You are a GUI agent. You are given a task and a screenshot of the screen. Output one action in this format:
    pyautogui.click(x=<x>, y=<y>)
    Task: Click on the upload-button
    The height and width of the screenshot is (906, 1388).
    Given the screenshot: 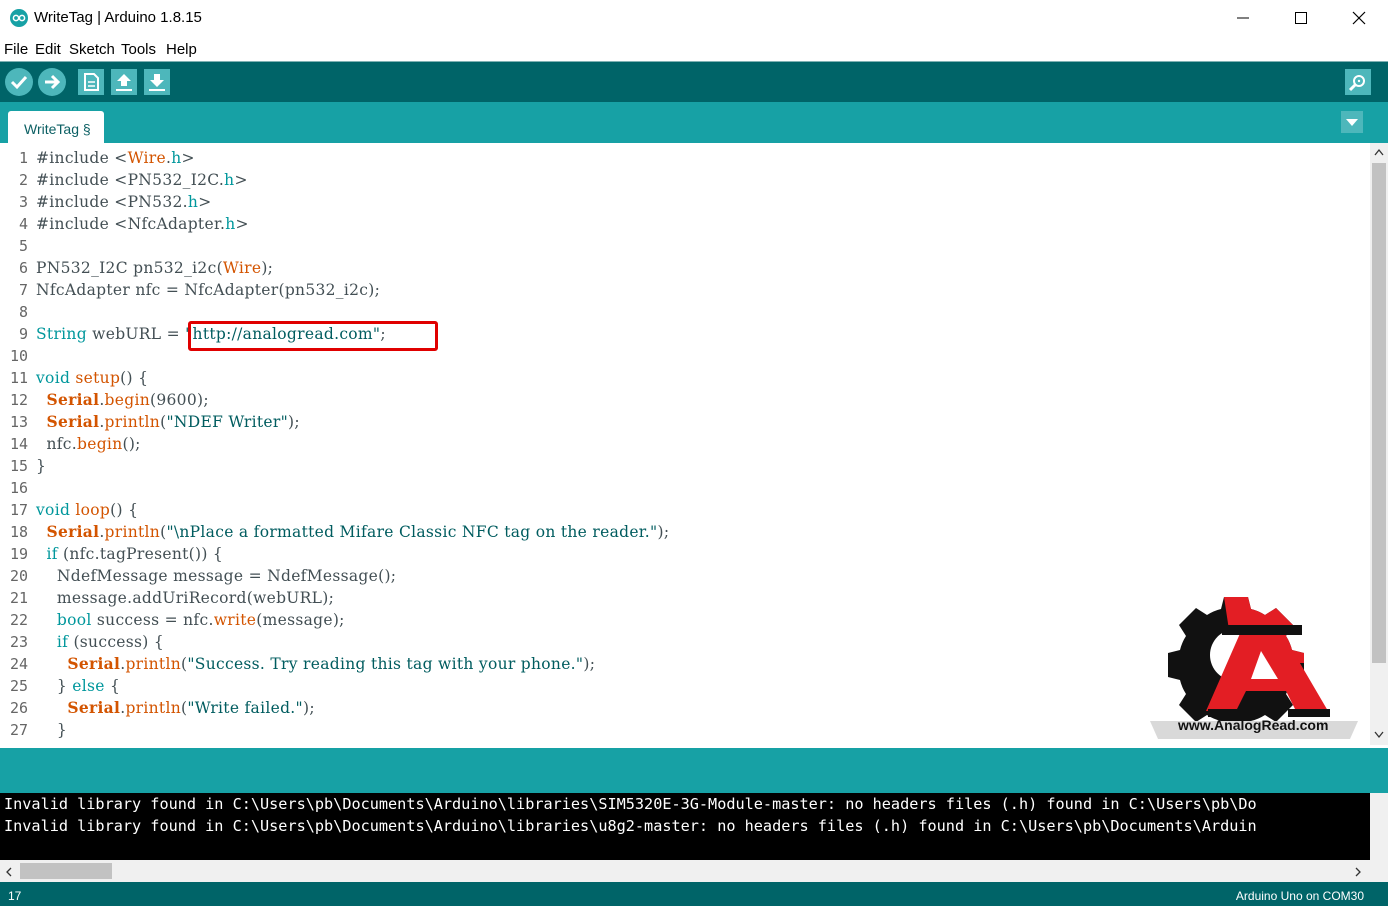 What is the action you would take?
    pyautogui.click(x=52, y=82)
    